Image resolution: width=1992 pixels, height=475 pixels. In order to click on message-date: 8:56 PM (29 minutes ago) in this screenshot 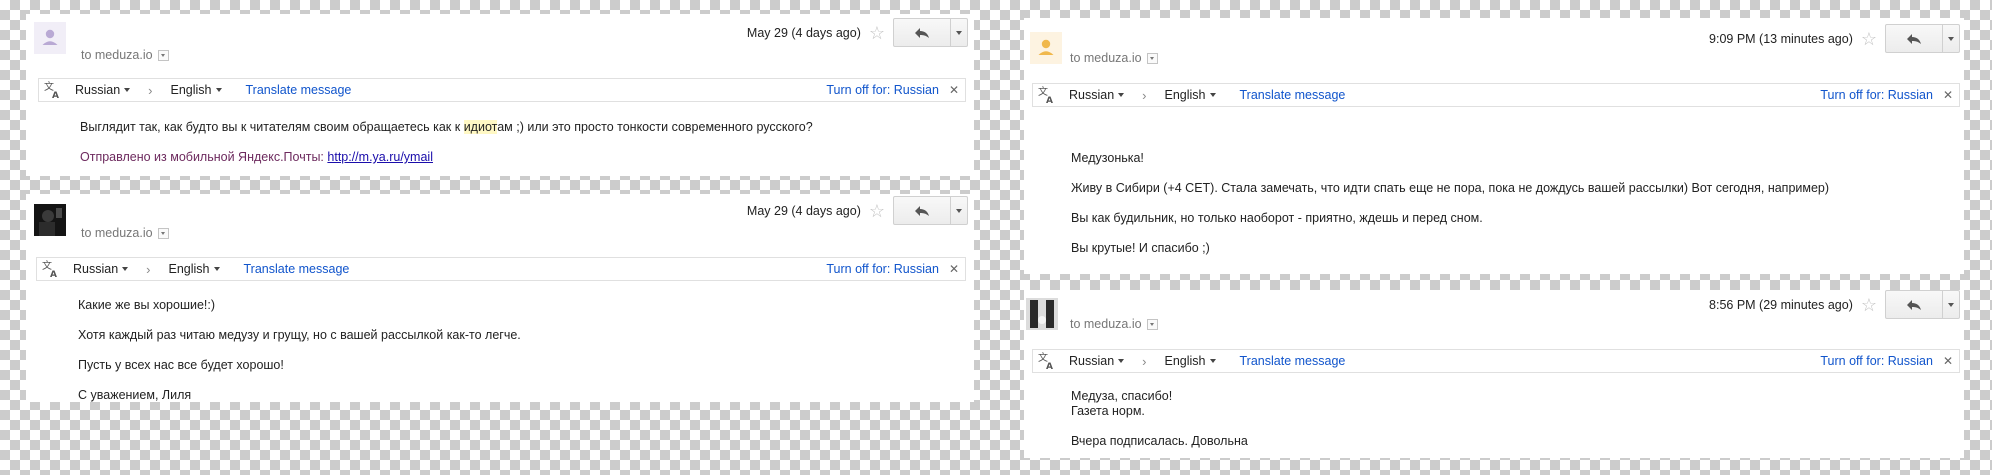, I will do `click(1781, 305)`.